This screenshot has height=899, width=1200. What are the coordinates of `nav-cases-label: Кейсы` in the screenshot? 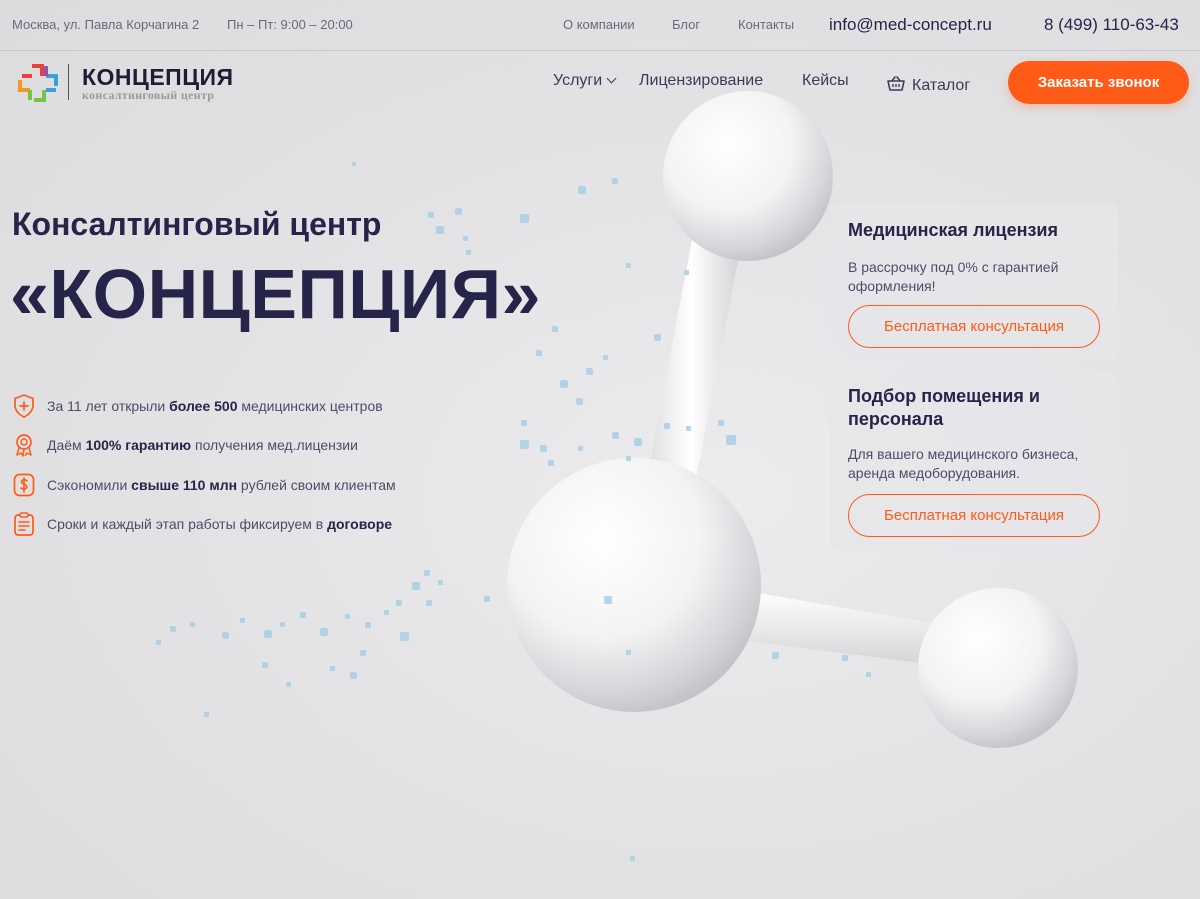 It's located at (825, 80).